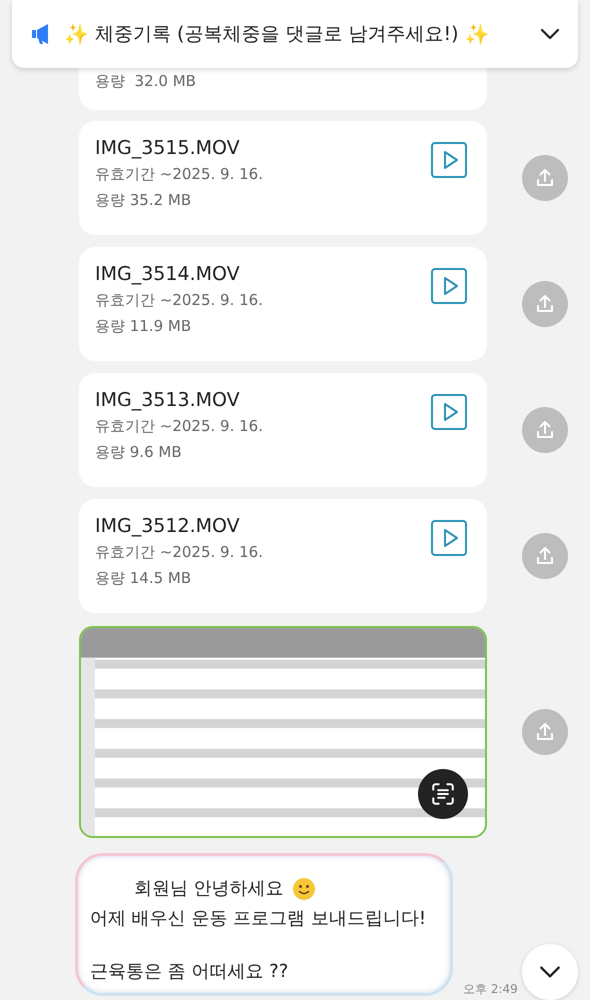 The image size is (590, 1000). I want to click on smiley-icon, so click(304, 889).